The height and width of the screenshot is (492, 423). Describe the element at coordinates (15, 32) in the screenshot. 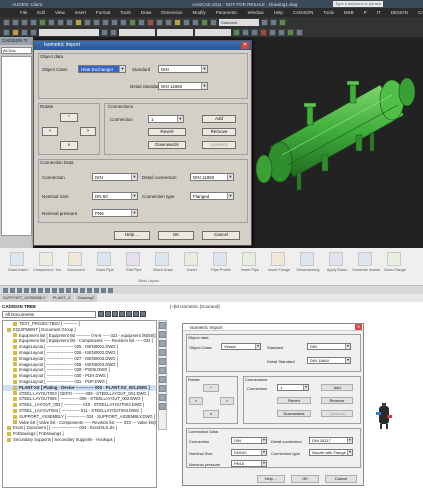

I see `light-bulb-icon` at that location.